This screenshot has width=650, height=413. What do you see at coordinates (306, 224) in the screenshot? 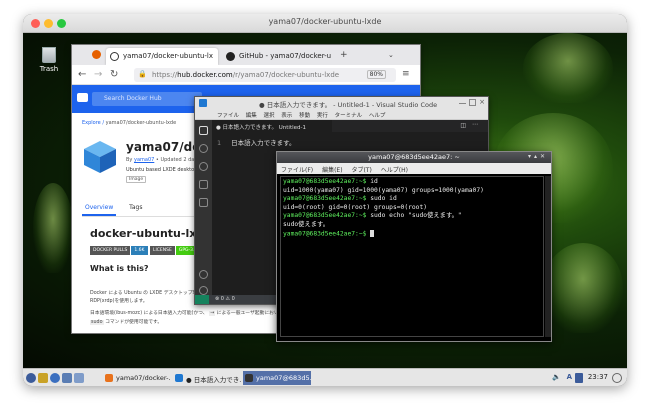
I see `terminal-line: sudo使えます。` at bounding box center [306, 224].